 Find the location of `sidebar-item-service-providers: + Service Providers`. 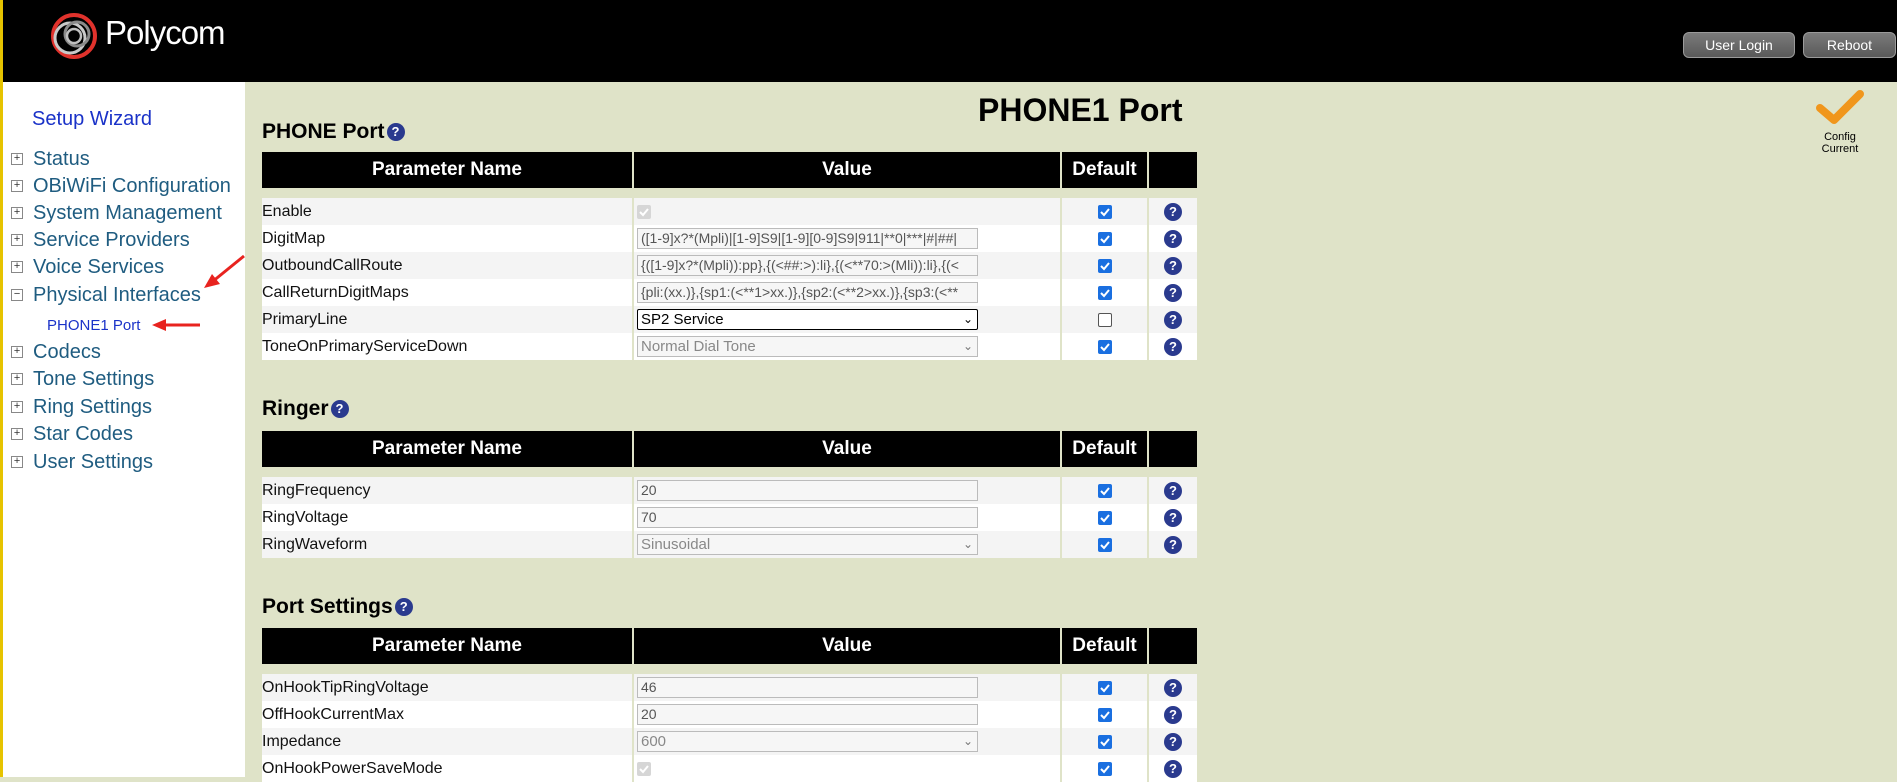

sidebar-item-service-providers: + Service Providers is located at coordinates (100, 240).